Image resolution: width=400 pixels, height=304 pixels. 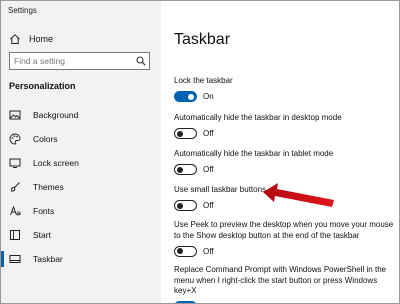 What do you see at coordinates (81, 235) in the screenshot?
I see `sidebar-item-start: Start` at bounding box center [81, 235].